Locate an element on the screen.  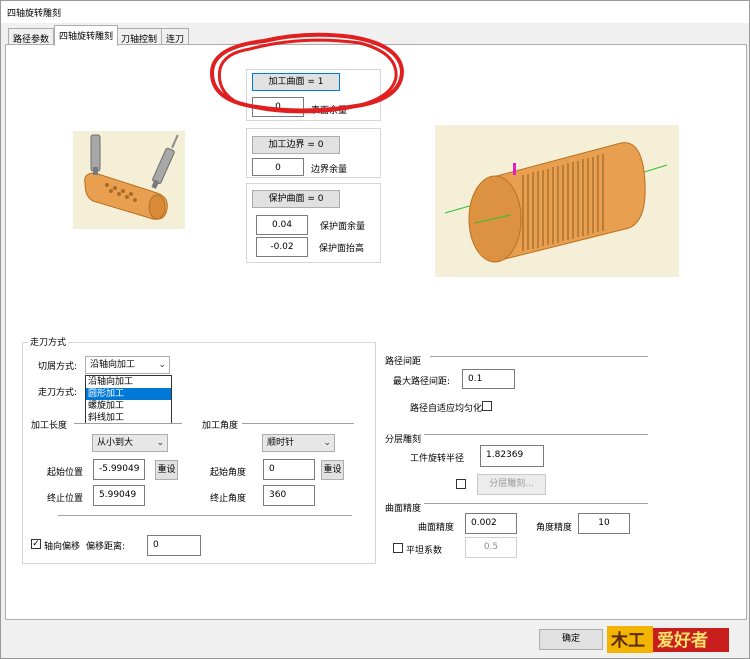
protect-lift-input: -0.02 is located at coordinates (282, 247).